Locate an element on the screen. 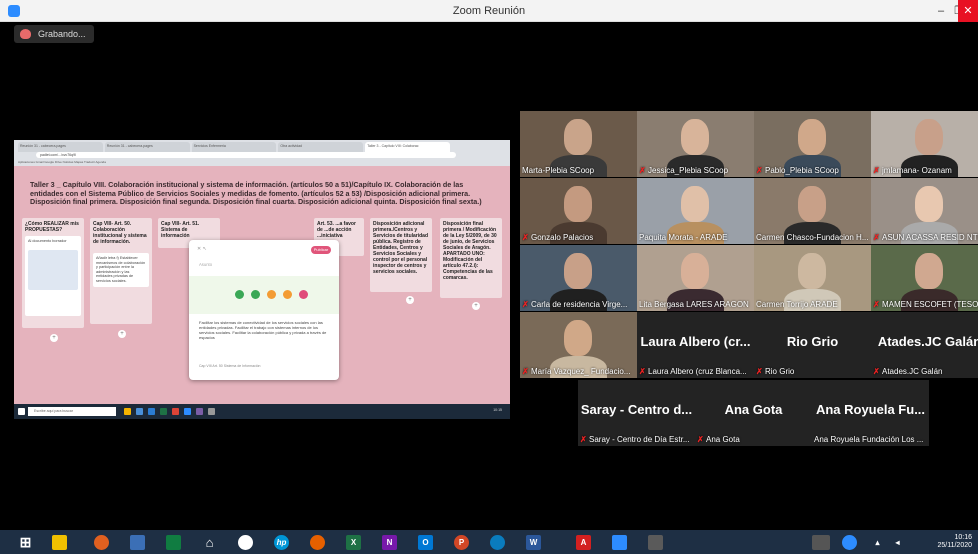  participant-tile: ✗ jmlamana- Ozanam is located at coordinates (924, 144).